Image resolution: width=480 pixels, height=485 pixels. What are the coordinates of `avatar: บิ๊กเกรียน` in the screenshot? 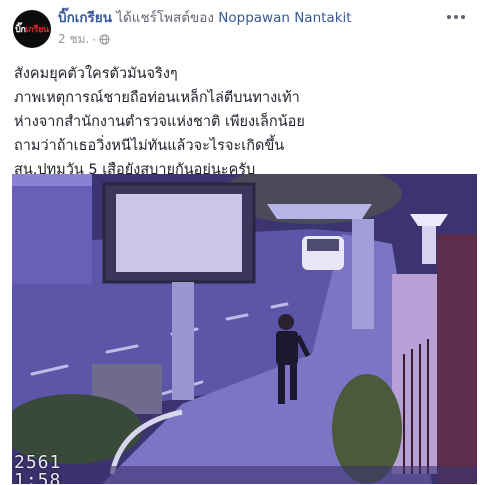 It's located at (32, 29).